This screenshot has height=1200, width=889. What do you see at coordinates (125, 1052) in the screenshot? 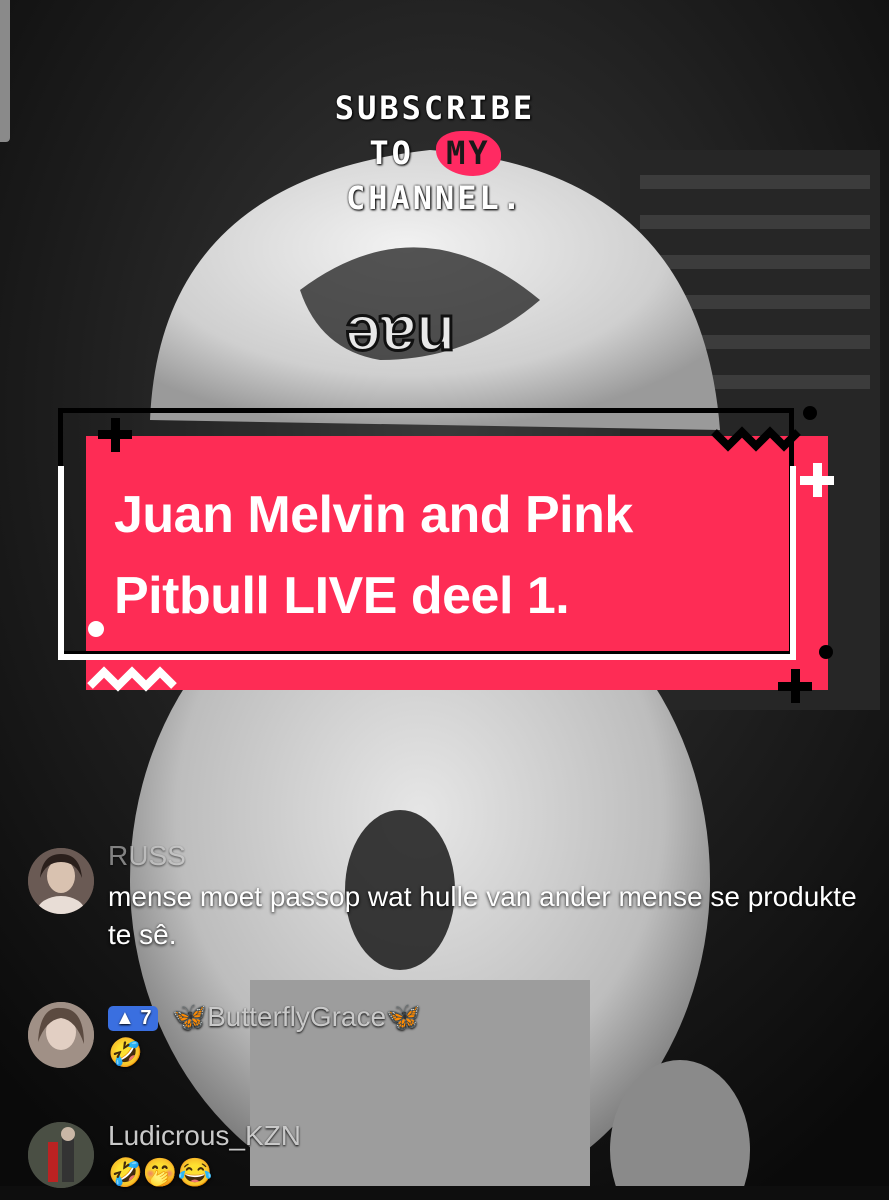
I see `comment-text: 🤣` at bounding box center [125, 1052].